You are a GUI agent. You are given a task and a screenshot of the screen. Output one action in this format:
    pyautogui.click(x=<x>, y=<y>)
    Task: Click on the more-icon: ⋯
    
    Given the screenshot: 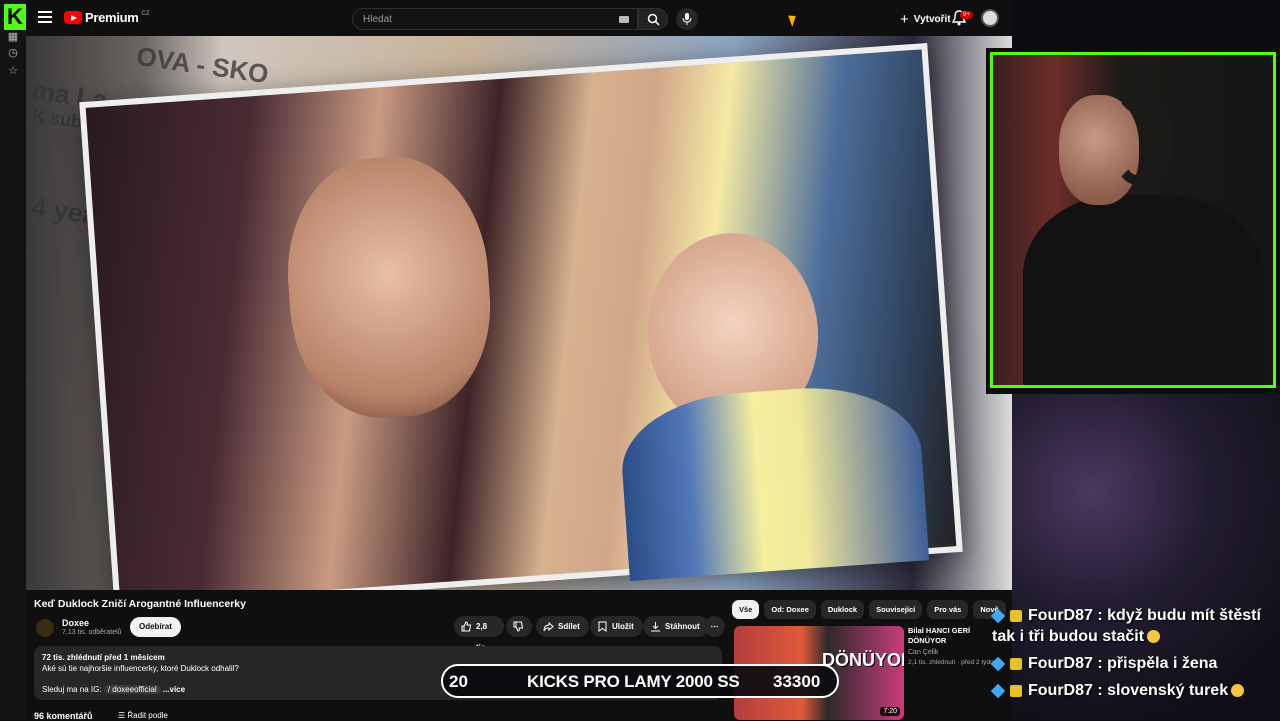 What is the action you would take?
    pyautogui.click(x=714, y=626)
    